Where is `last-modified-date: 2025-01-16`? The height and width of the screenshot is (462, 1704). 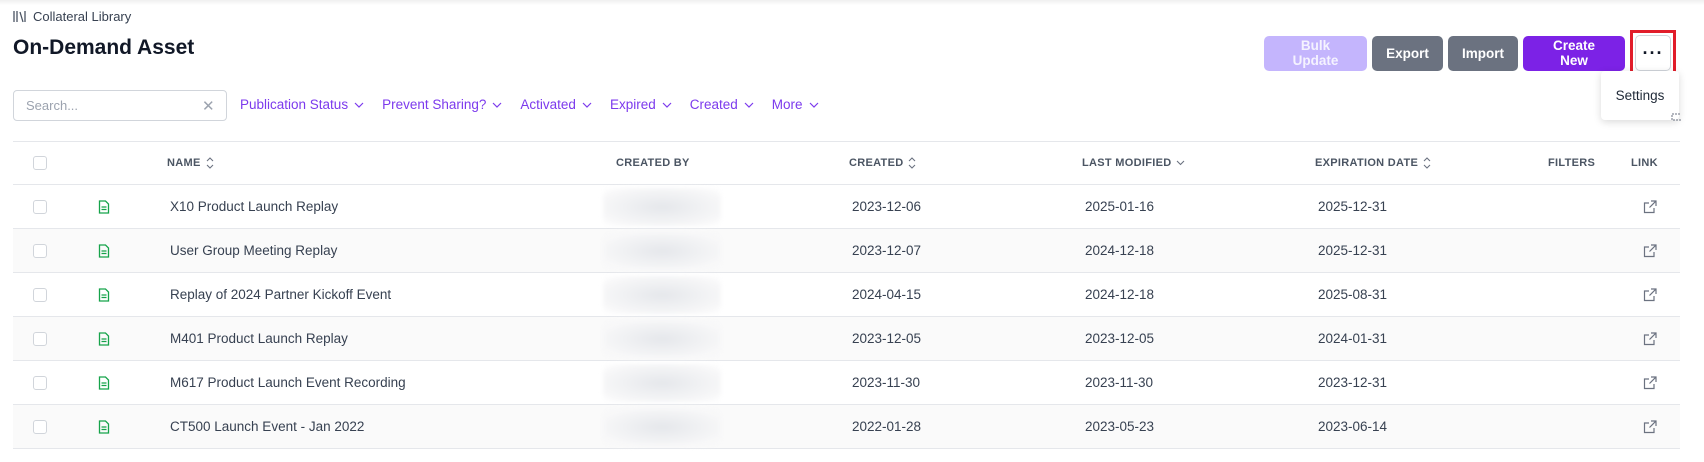 last-modified-date: 2025-01-16 is located at coordinates (1120, 206).